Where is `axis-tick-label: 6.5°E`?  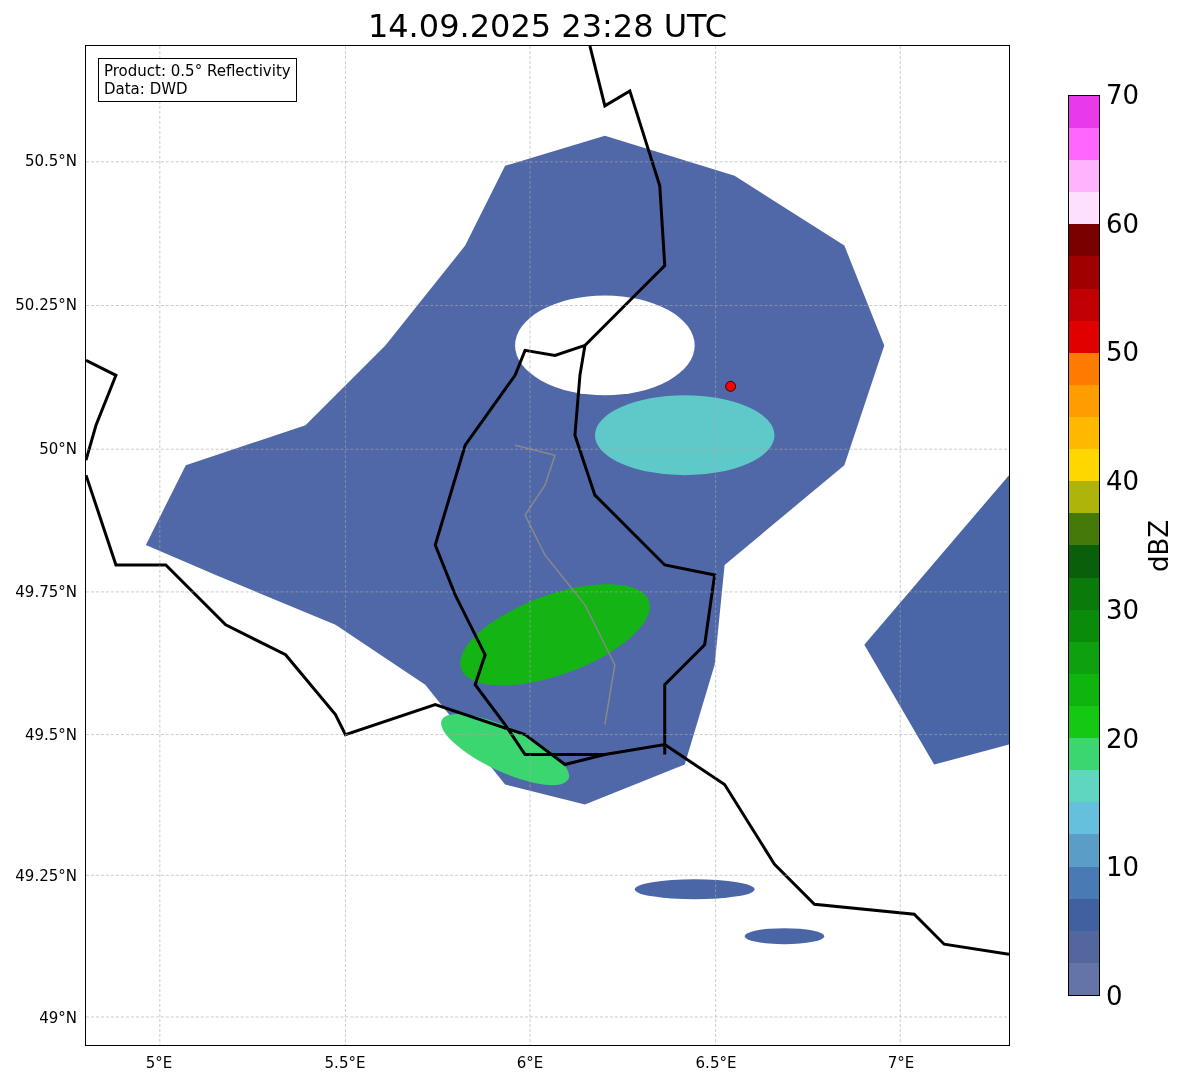
axis-tick-label: 6.5°E is located at coordinates (716, 1063).